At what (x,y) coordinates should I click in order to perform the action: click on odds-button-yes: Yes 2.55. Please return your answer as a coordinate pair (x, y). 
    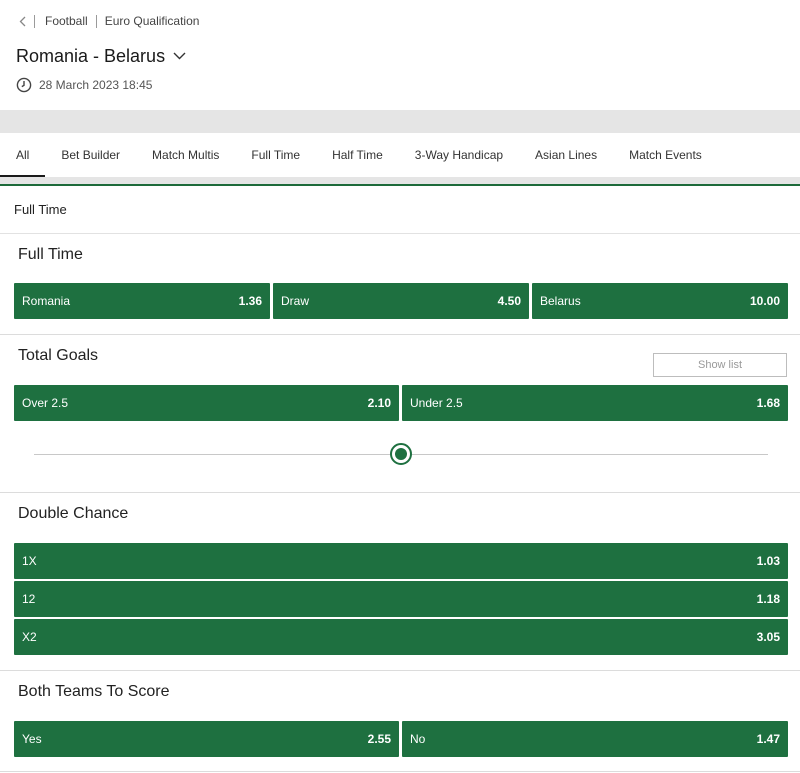
    Looking at the image, I should click on (206, 739).